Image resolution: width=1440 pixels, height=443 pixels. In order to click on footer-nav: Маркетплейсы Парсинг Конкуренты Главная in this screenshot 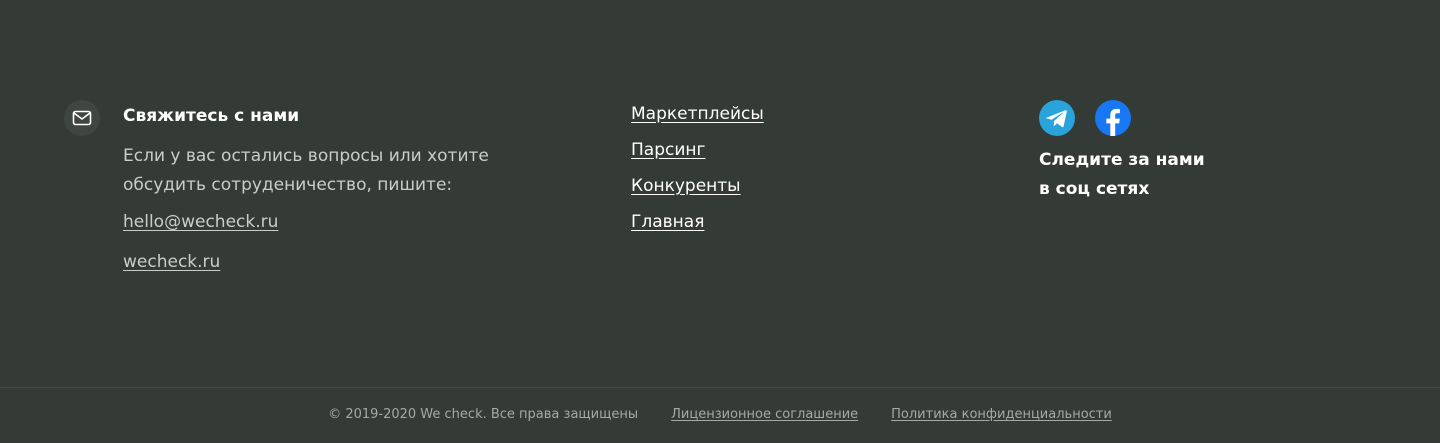, I will do `click(697, 176)`.